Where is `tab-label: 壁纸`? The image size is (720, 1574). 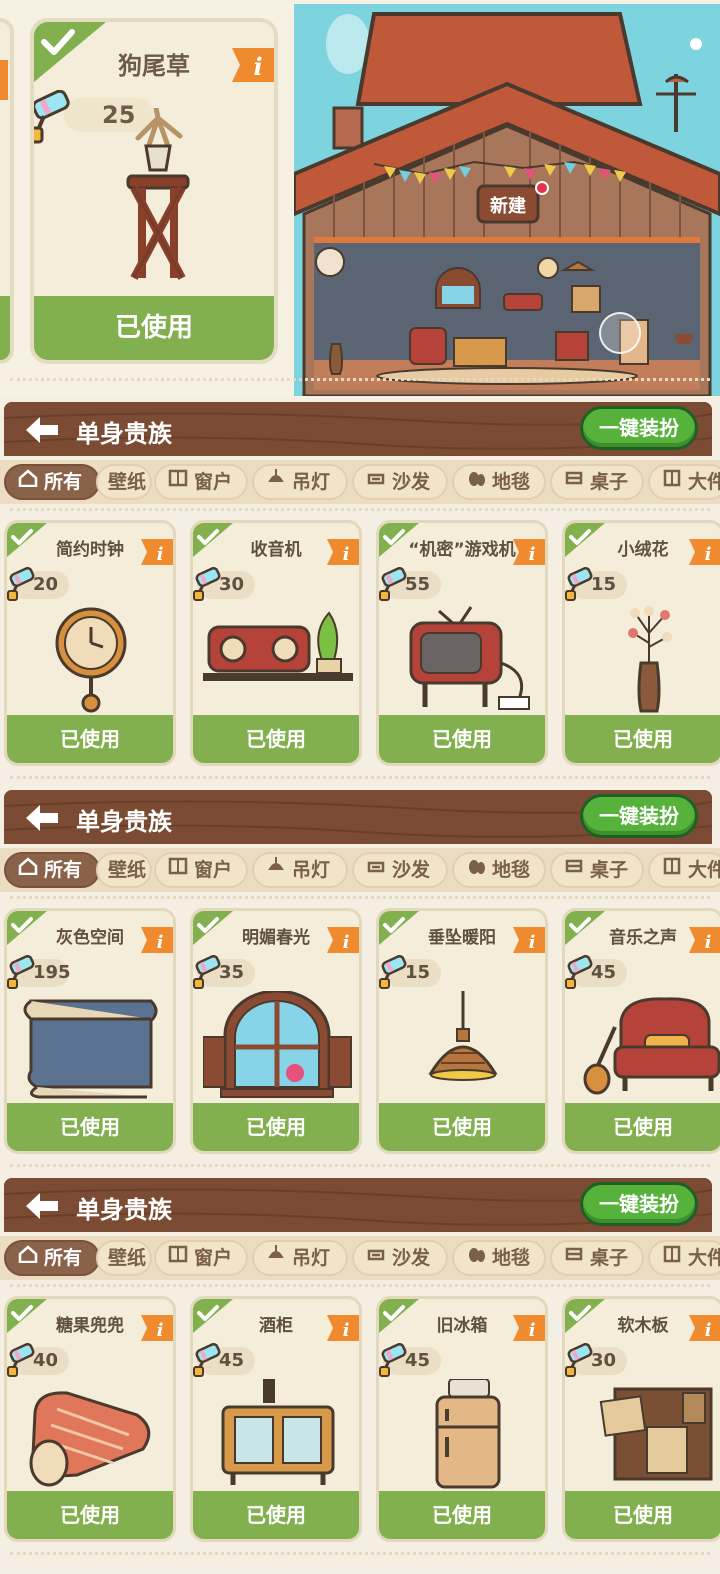
tab-label: 壁纸 is located at coordinates (127, 1258).